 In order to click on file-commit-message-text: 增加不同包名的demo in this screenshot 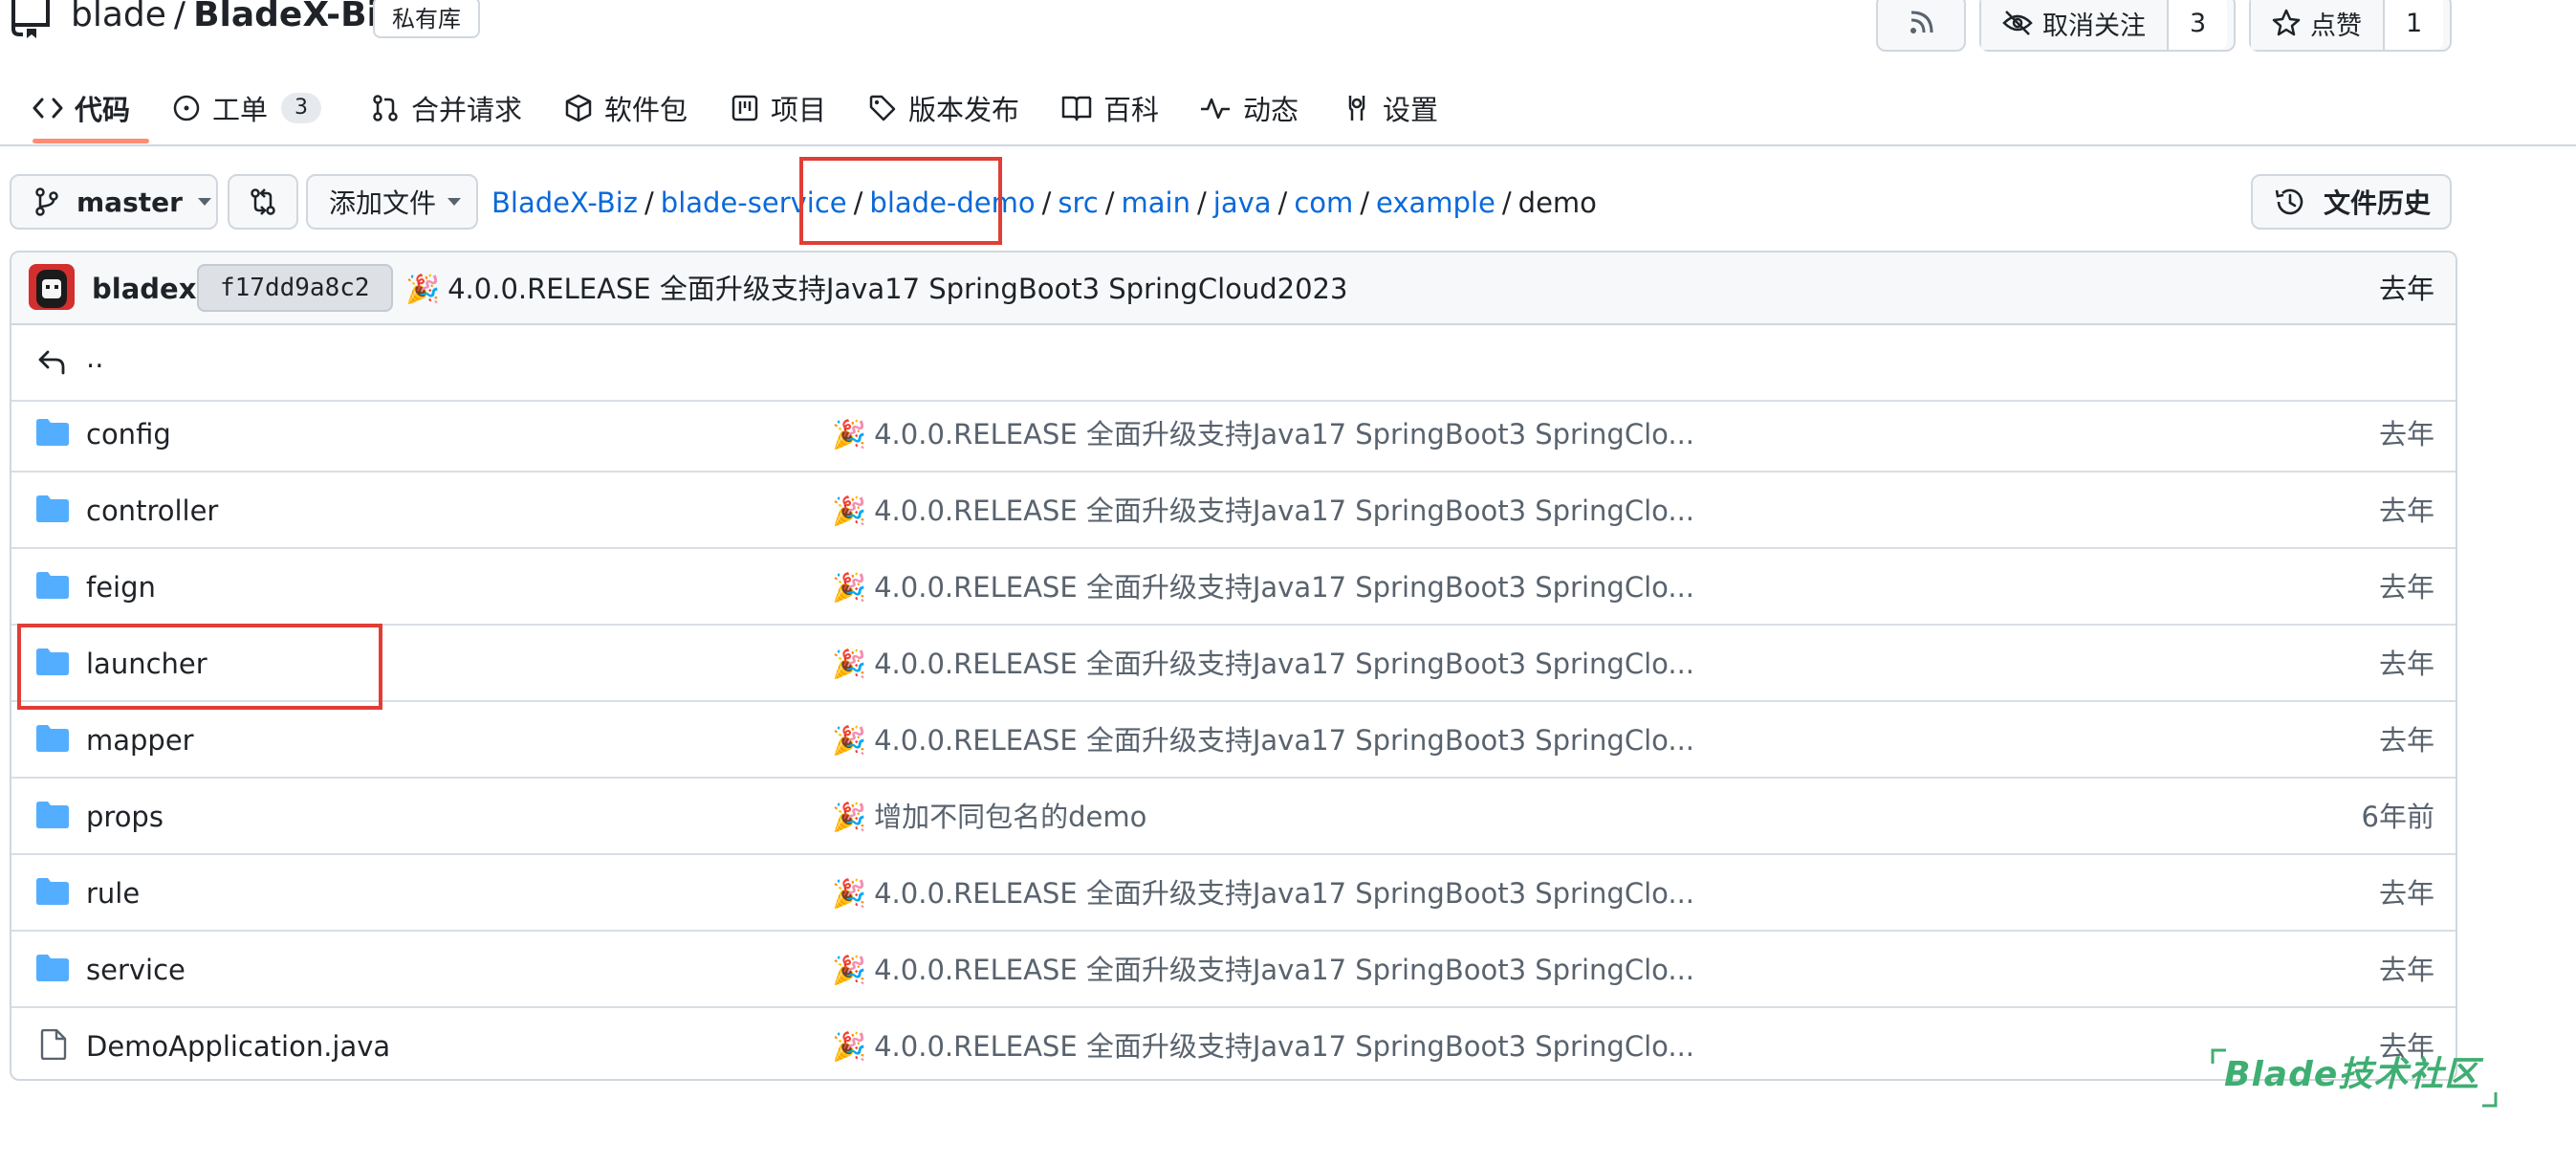, I will do `click(1010, 817)`.